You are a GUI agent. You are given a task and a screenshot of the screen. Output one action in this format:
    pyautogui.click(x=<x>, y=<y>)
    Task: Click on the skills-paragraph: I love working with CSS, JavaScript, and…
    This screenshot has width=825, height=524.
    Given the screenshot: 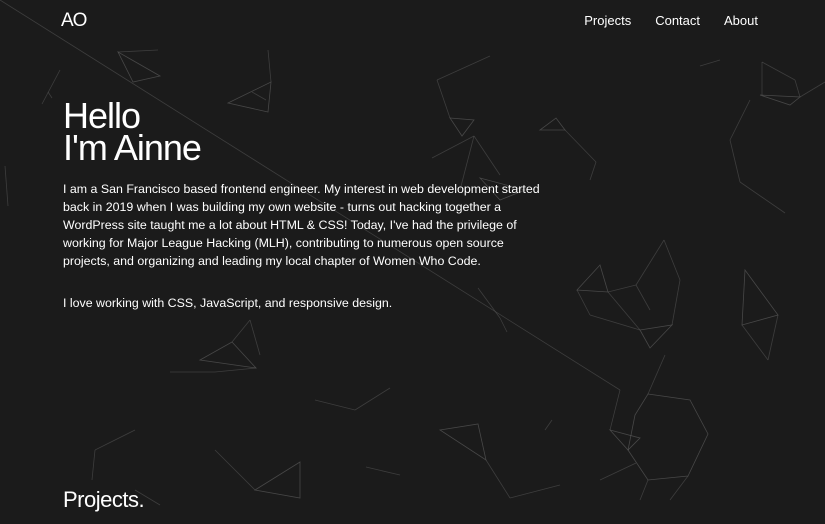 What is the action you would take?
    pyautogui.click(x=228, y=303)
    